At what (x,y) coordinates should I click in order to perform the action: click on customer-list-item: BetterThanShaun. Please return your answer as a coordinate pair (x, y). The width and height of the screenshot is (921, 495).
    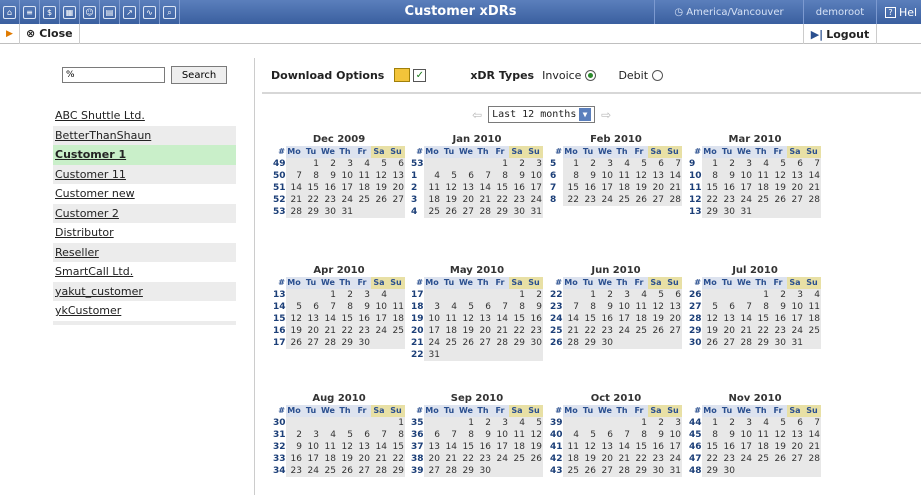
    Looking at the image, I should click on (144, 135).